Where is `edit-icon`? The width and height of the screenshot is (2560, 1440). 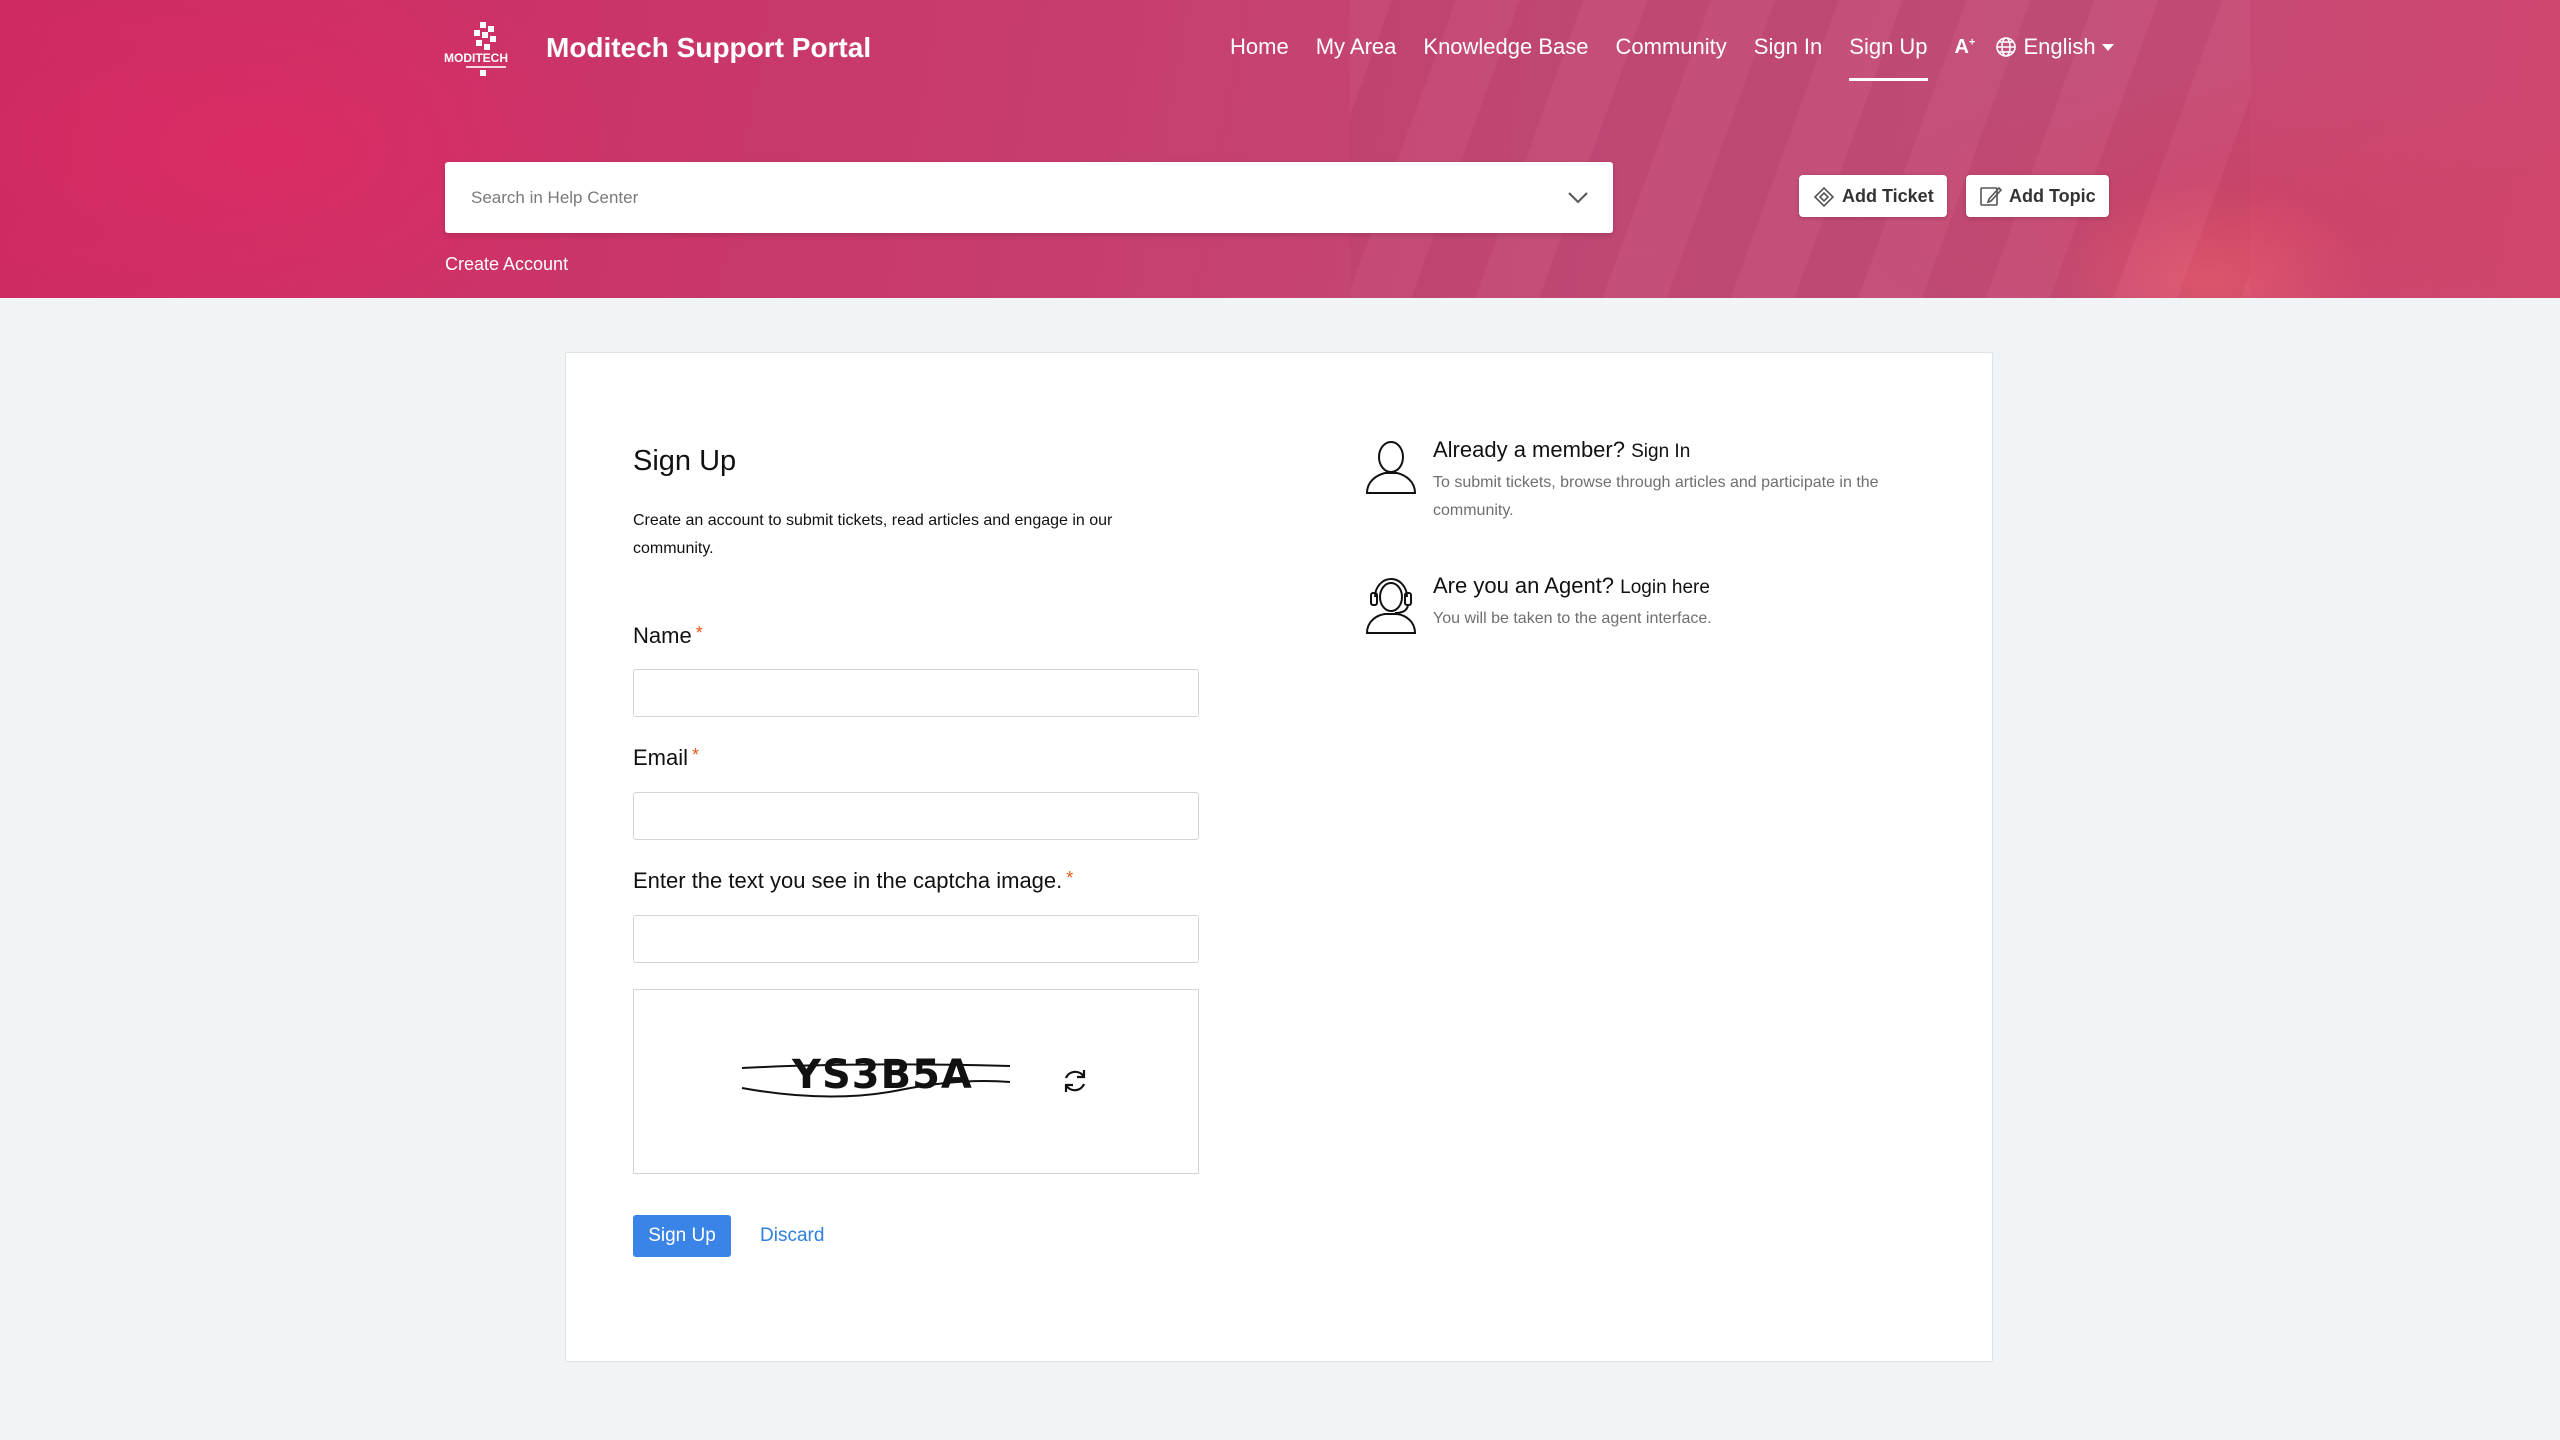 edit-icon is located at coordinates (1991, 196).